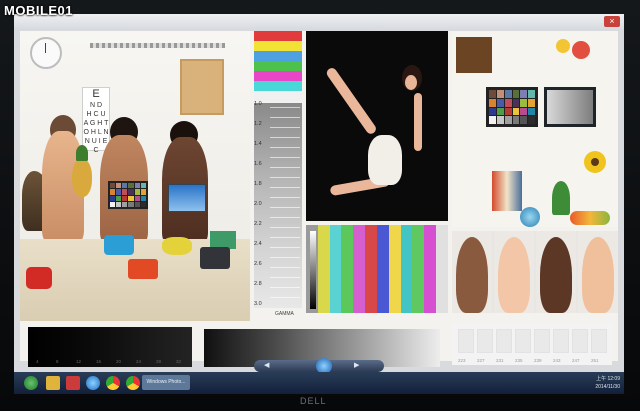  What do you see at coordinates (268, 366) in the screenshot?
I see `previous-icon: ◀` at bounding box center [268, 366].